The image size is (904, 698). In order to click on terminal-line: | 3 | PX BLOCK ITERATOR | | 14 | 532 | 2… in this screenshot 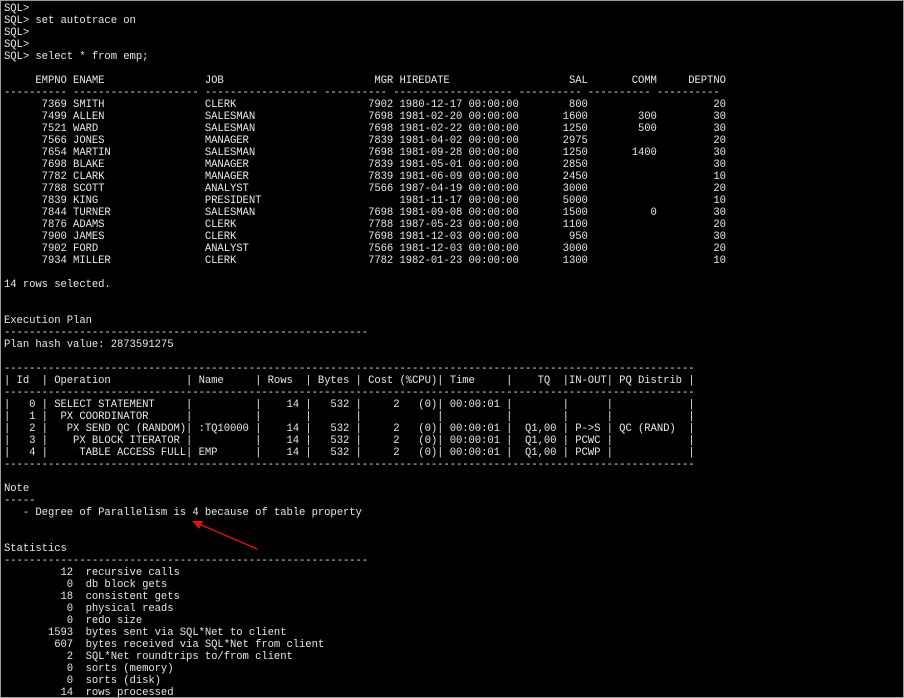, I will do `click(349, 441)`.